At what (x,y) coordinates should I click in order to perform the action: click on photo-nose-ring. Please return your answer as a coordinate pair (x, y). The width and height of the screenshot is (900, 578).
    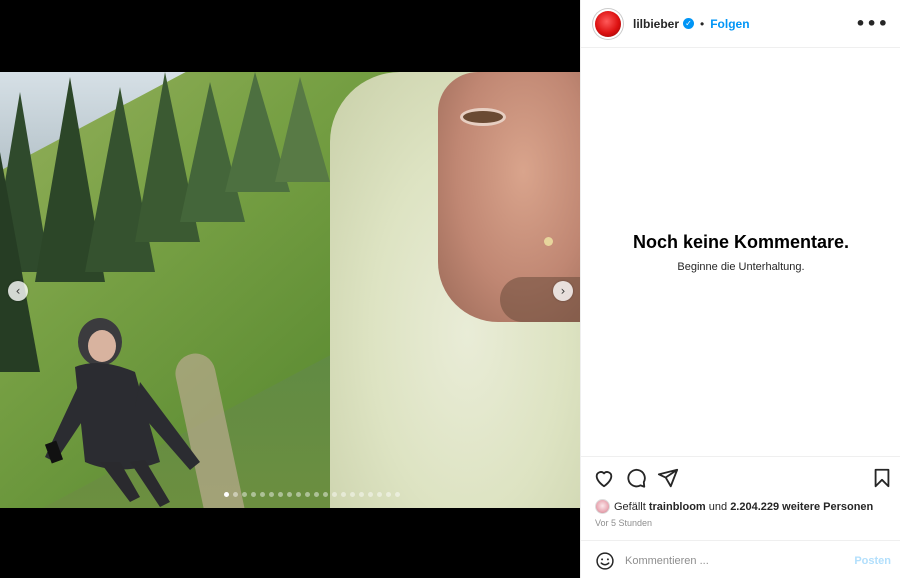
    Looking at the image, I should click on (548, 241).